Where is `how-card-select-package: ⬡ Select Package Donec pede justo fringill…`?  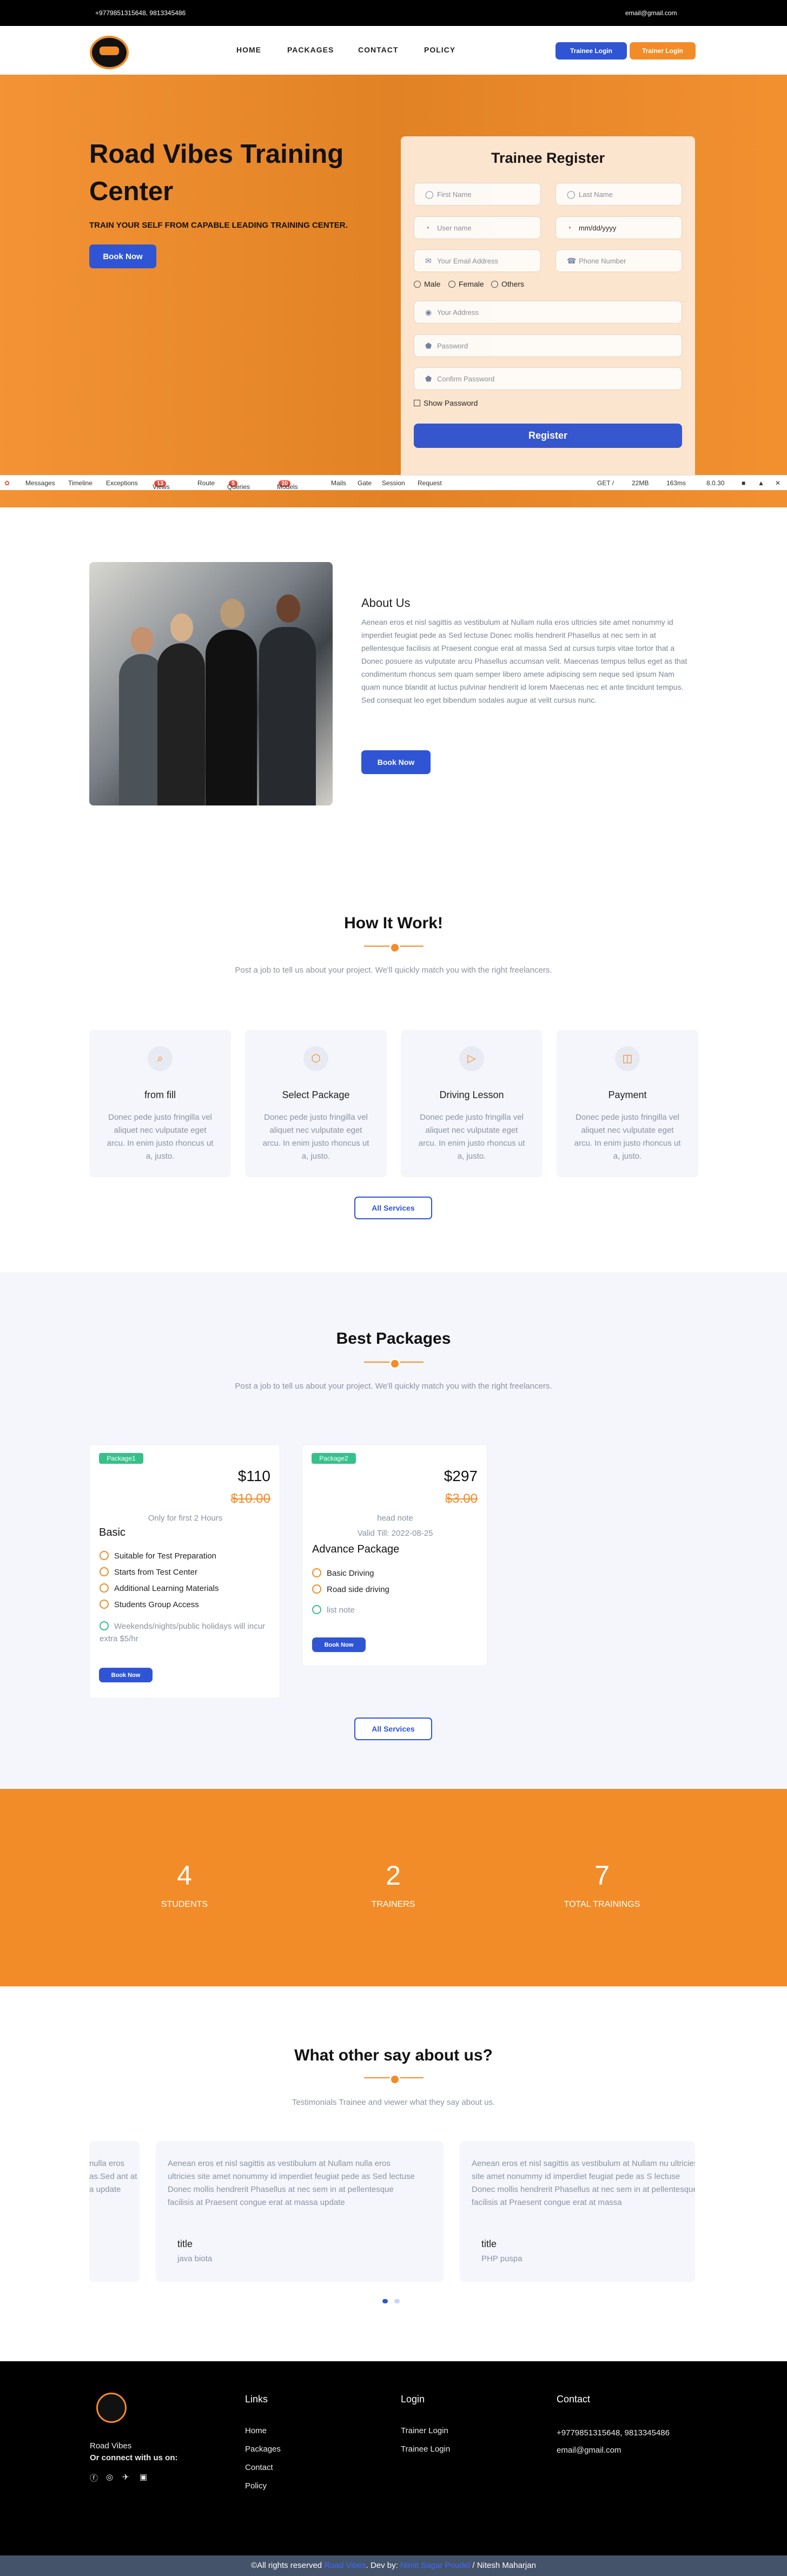 how-card-select-package: ⬡ Select Package Donec pede justo fringill… is located at coordinates (316, 1103).